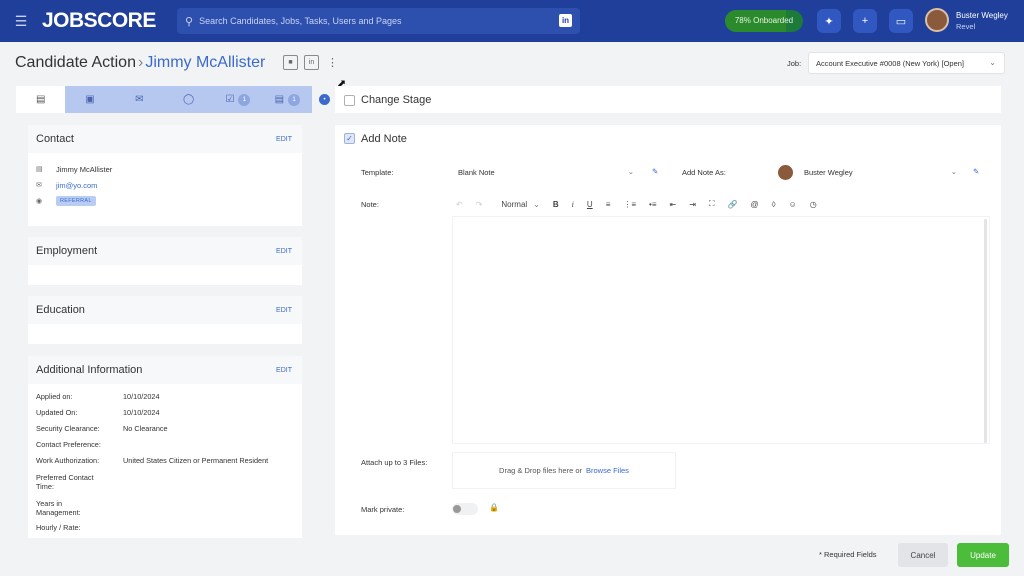 The image size is (1024, 576). What do you see at coordinates (165, 251) in the screenshot?
I see `employment-header: Employment EDIT` at bounding box center [165, 251].